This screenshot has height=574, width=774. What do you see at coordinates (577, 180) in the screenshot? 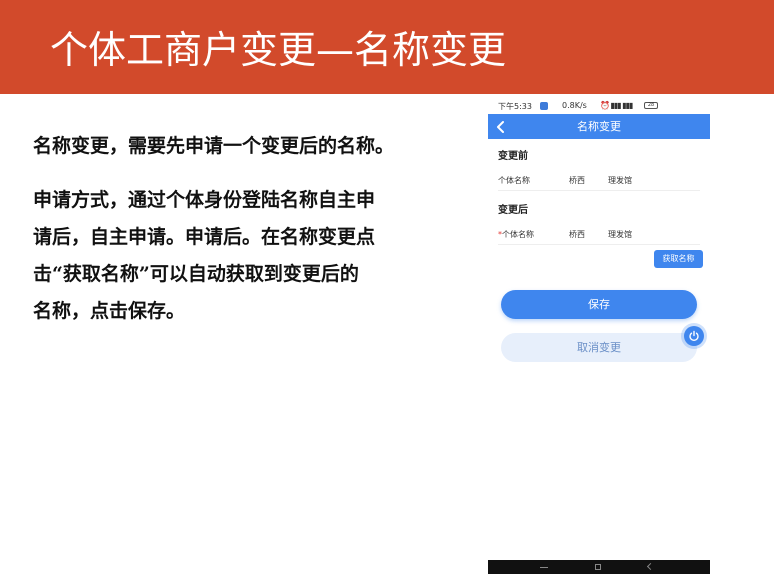
I see `before-name-value: 桥西` at bounding box center [577, 180].